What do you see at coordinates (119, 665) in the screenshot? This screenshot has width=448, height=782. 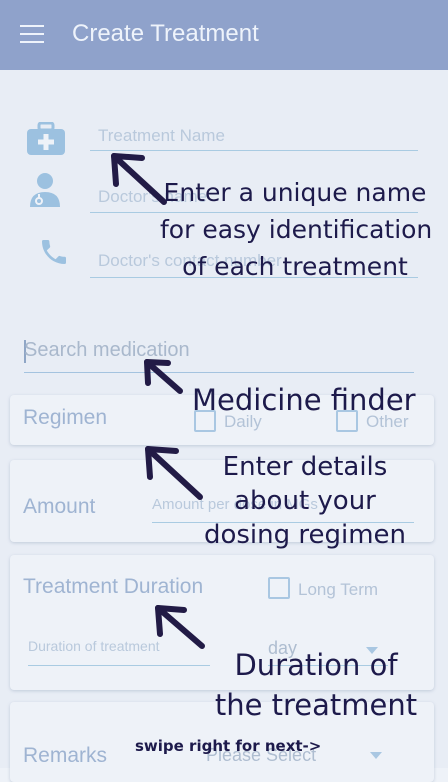 I see `duration-underline` at bounding box center [119, 665].